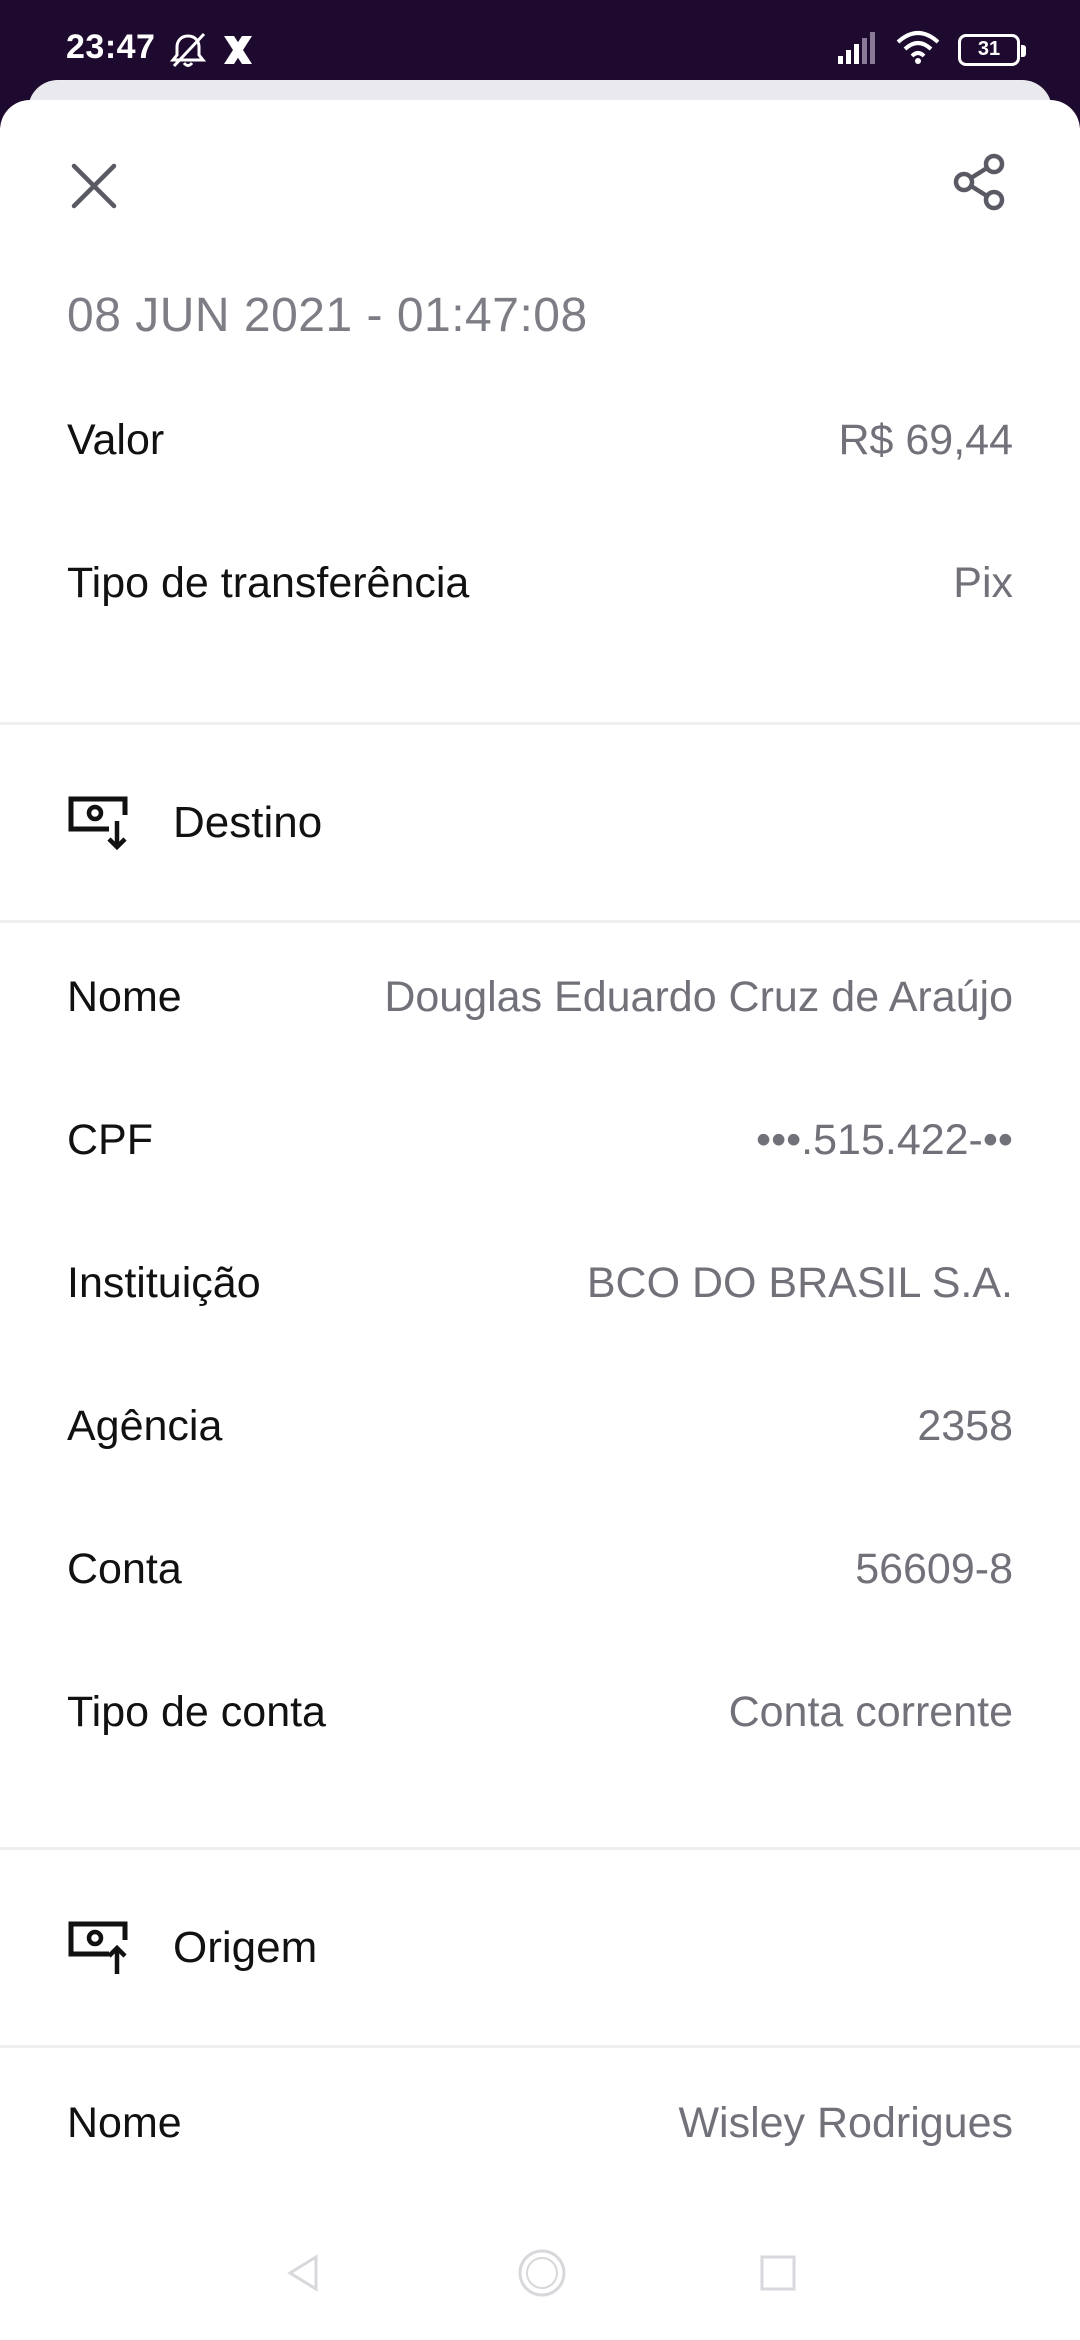  Describe the element at coordinates (884, 1139) in the screenshot. I see `row-value: •••.515.422-••` at that location.